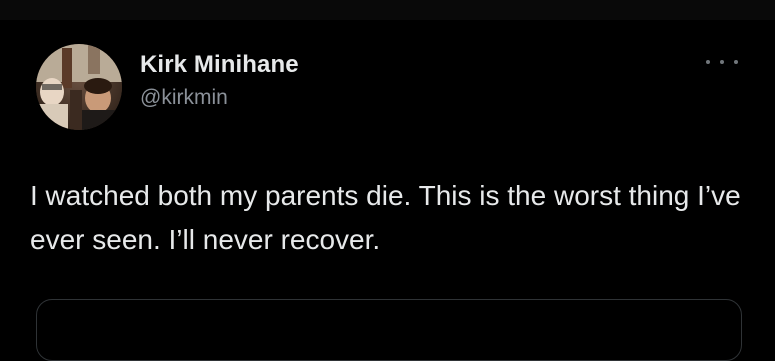 The width and height of the screenshot is (775, 361). I want to click on avatar, so click(79, 87).